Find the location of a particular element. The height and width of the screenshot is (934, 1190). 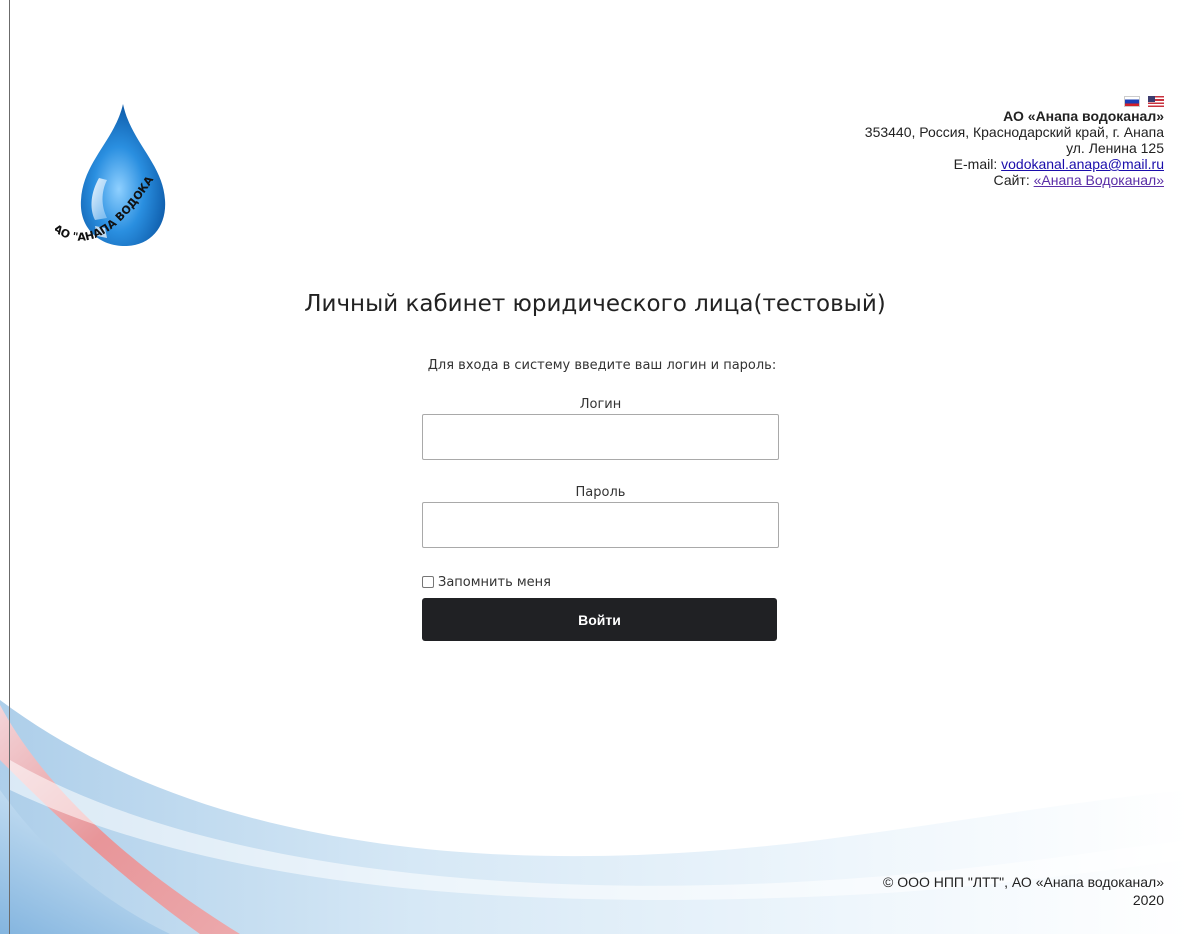

remember-me-checkbox is located at coordinates (428, 582).